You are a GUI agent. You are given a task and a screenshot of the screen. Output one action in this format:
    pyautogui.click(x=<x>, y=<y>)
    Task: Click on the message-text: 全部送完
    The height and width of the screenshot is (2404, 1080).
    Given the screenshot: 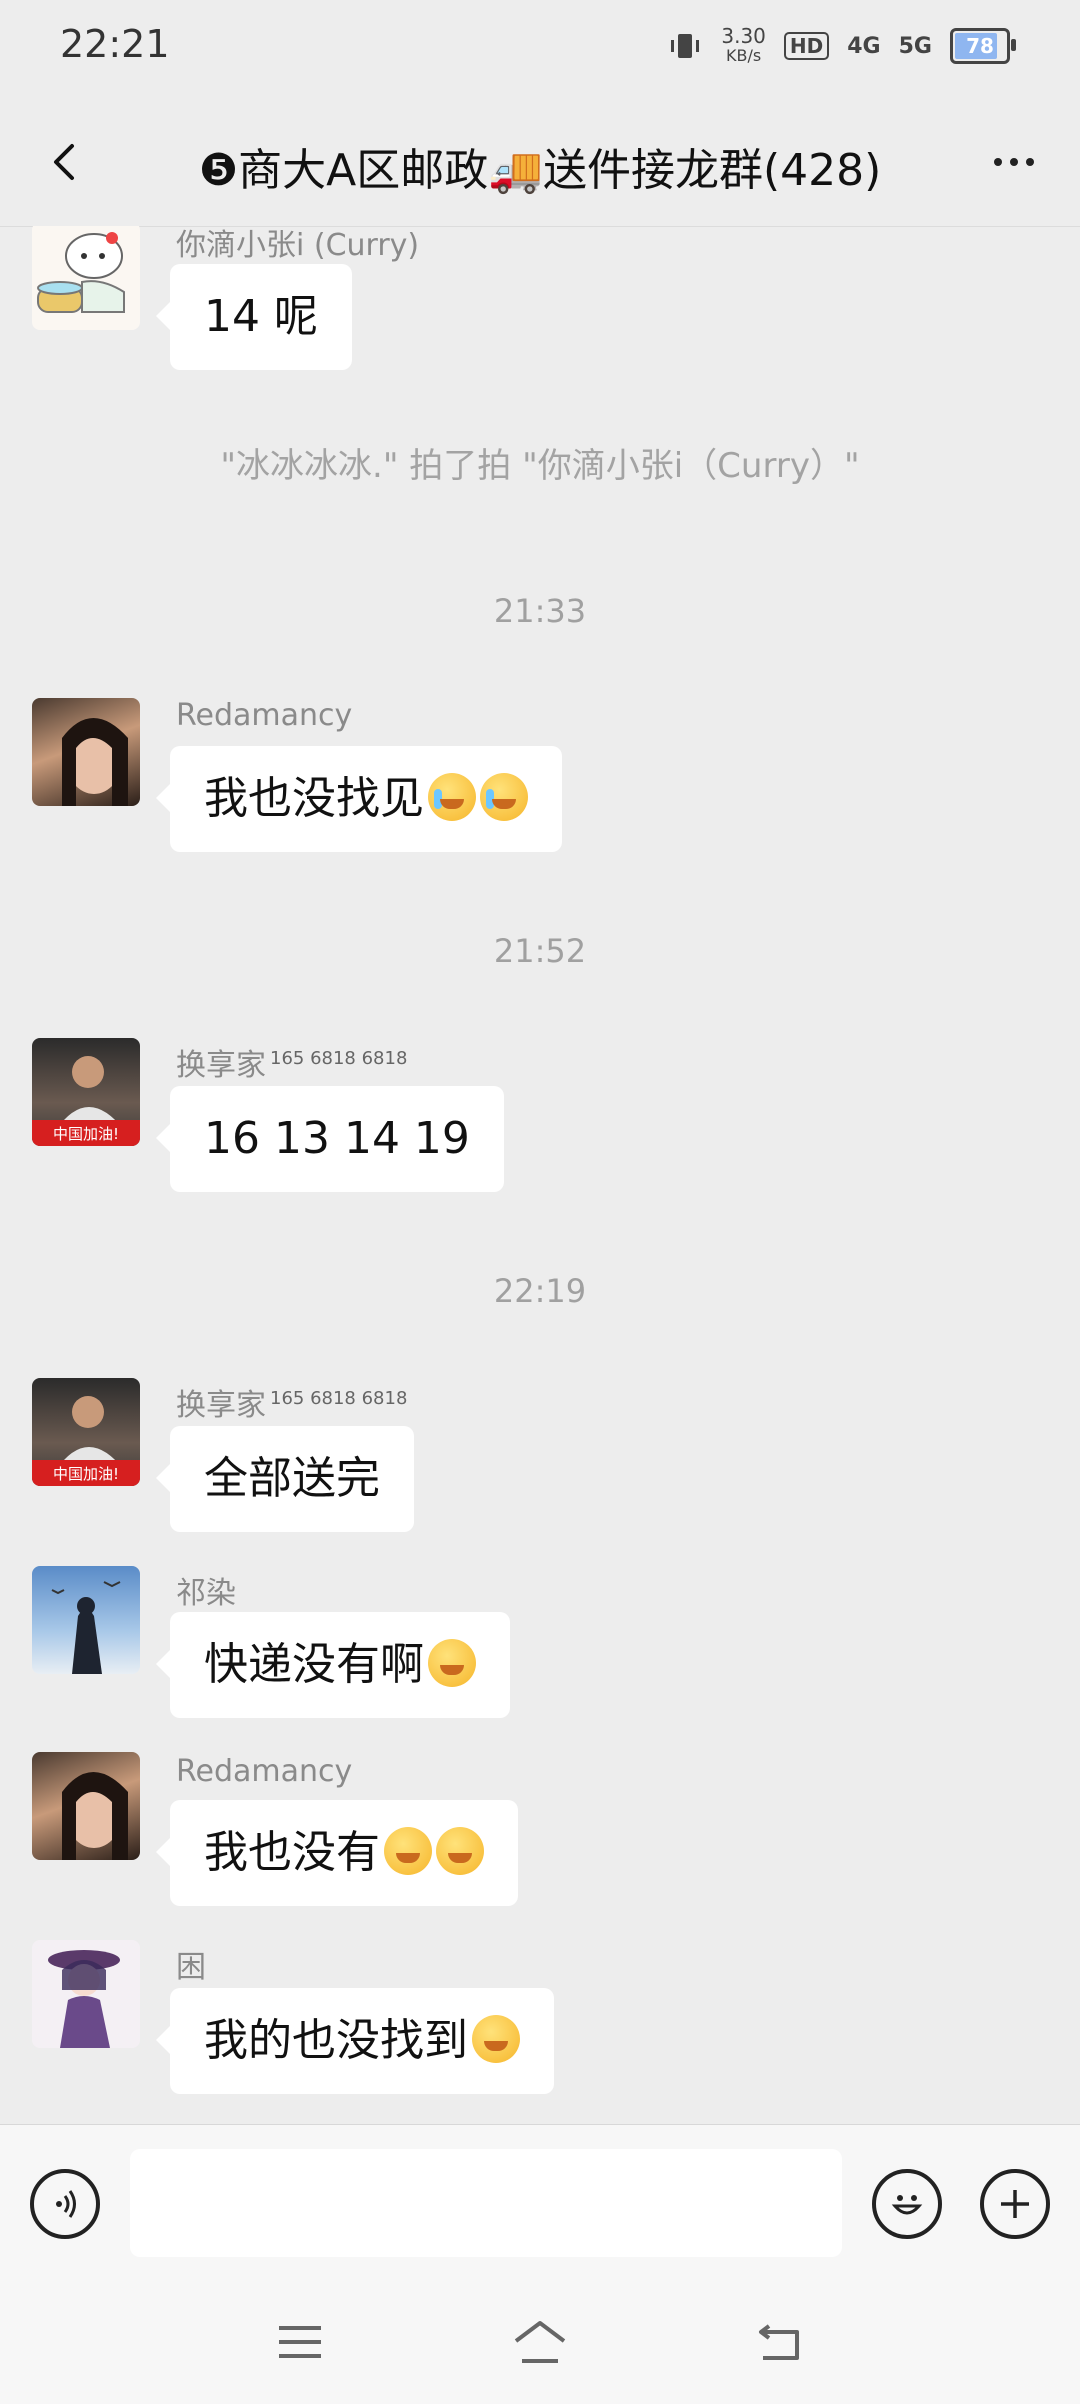 What is the action you would take?
    pyautogui.click(x=292, y=1478)
    